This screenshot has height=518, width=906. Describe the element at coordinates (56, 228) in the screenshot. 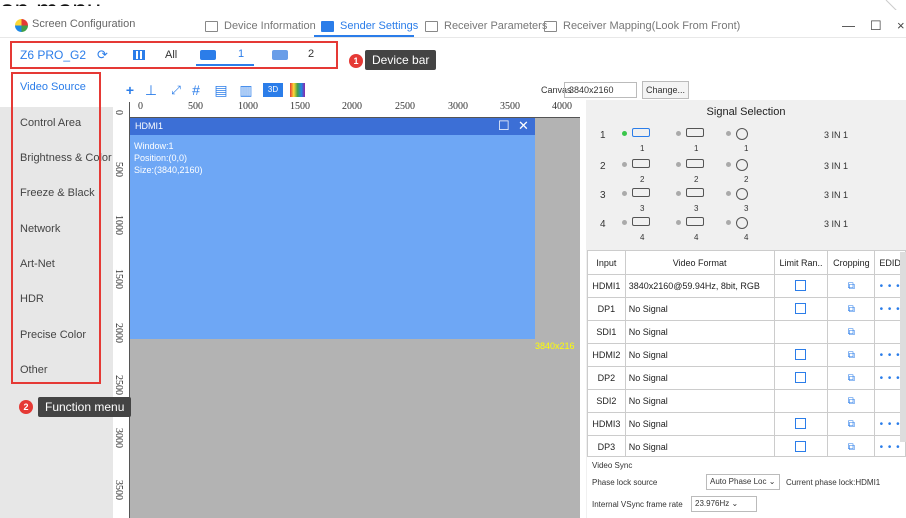

I see `function-menu-highlight` at that location.